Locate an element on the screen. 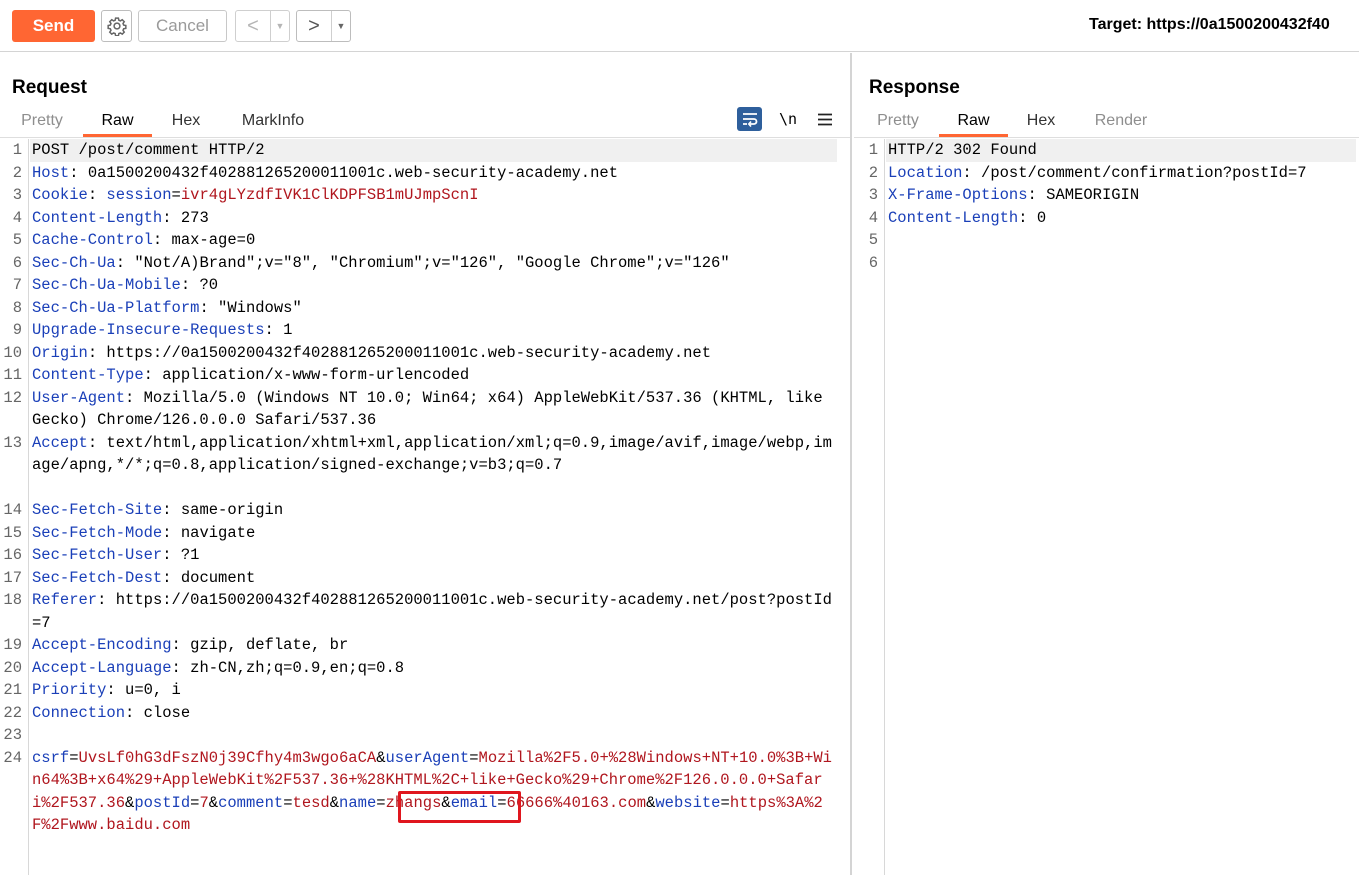 This screenshot has height=875, width=1359. header-name: Sec-Ch-Ua is located at coordinates (74, 262).